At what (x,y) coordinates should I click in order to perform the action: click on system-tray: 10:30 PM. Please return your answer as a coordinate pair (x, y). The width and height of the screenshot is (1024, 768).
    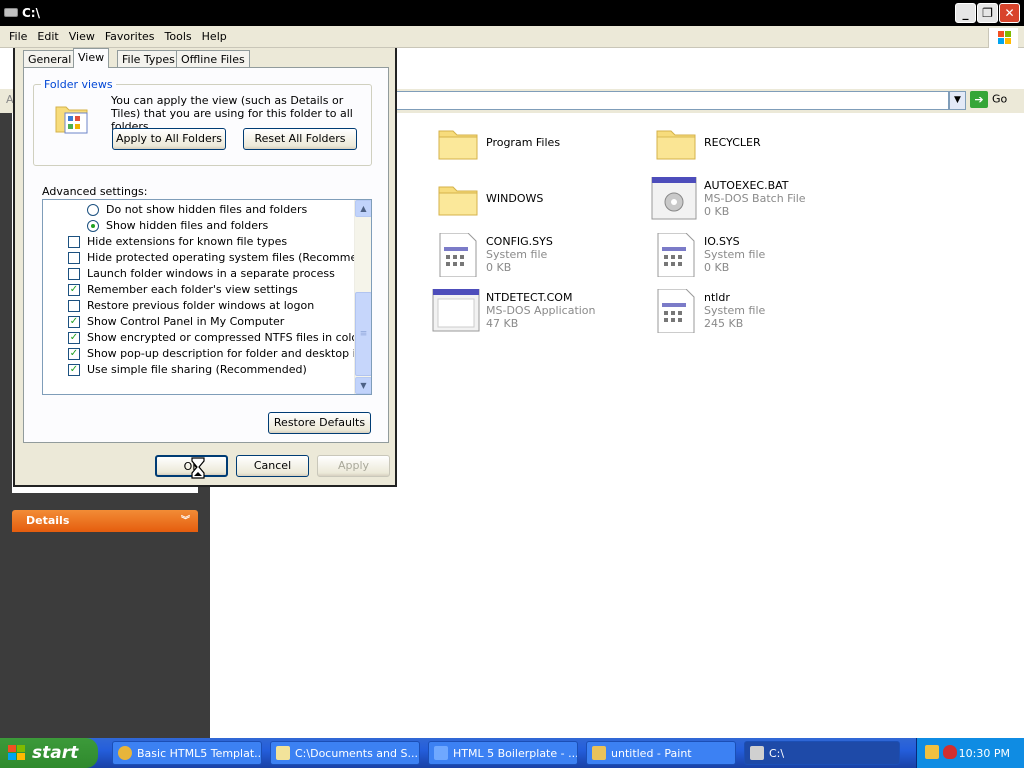
    Looking at the image, I should click on (970, 753).